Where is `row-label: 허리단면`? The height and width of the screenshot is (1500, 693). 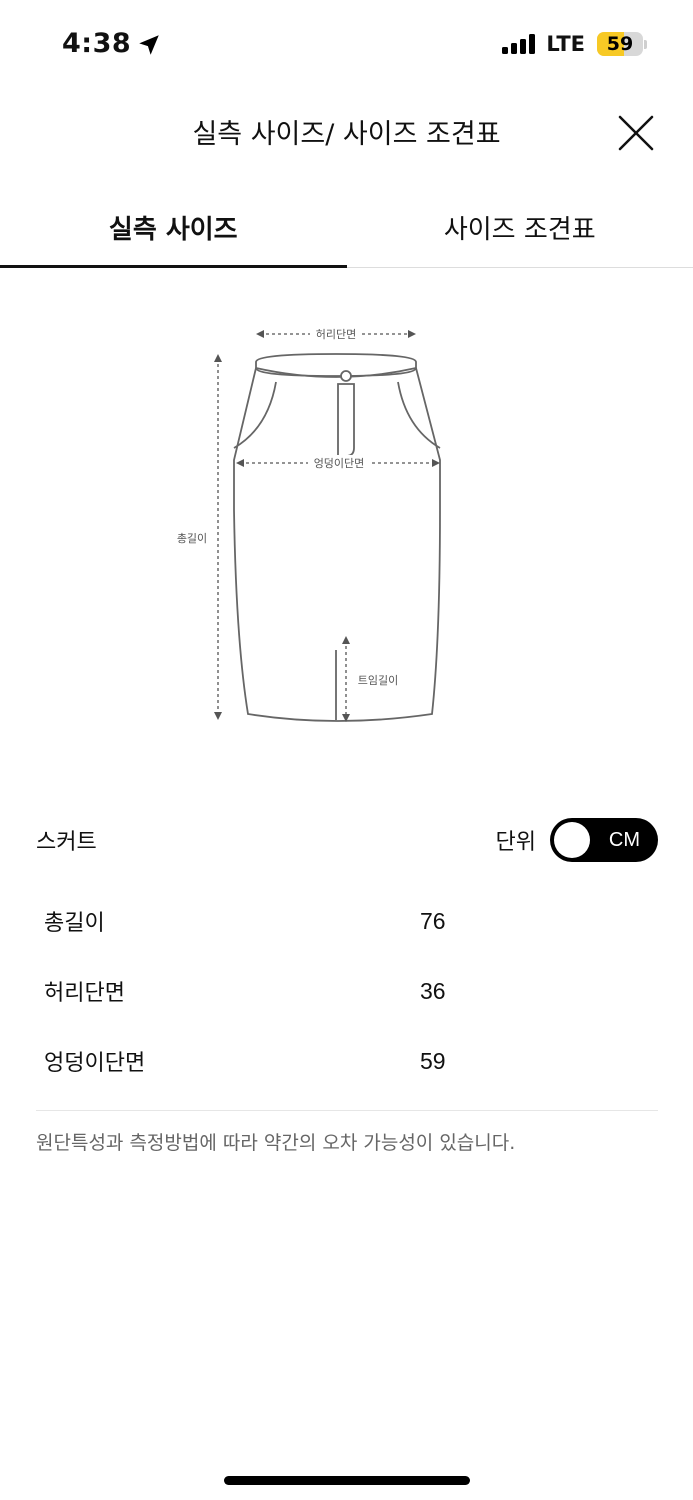
row-label: 허리단면 is located at coordinates (84, 993).